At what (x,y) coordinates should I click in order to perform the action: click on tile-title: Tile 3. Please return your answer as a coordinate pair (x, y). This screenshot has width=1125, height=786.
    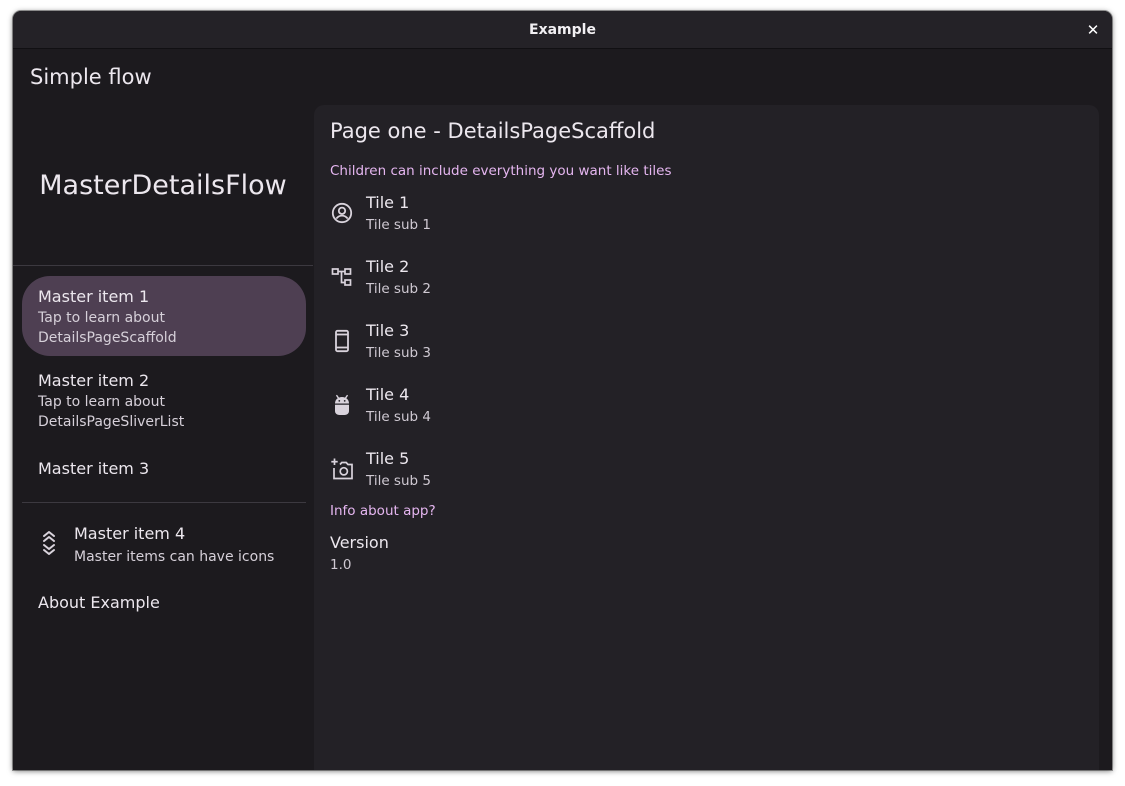
    Looking at the image, I should click on (388, 330).